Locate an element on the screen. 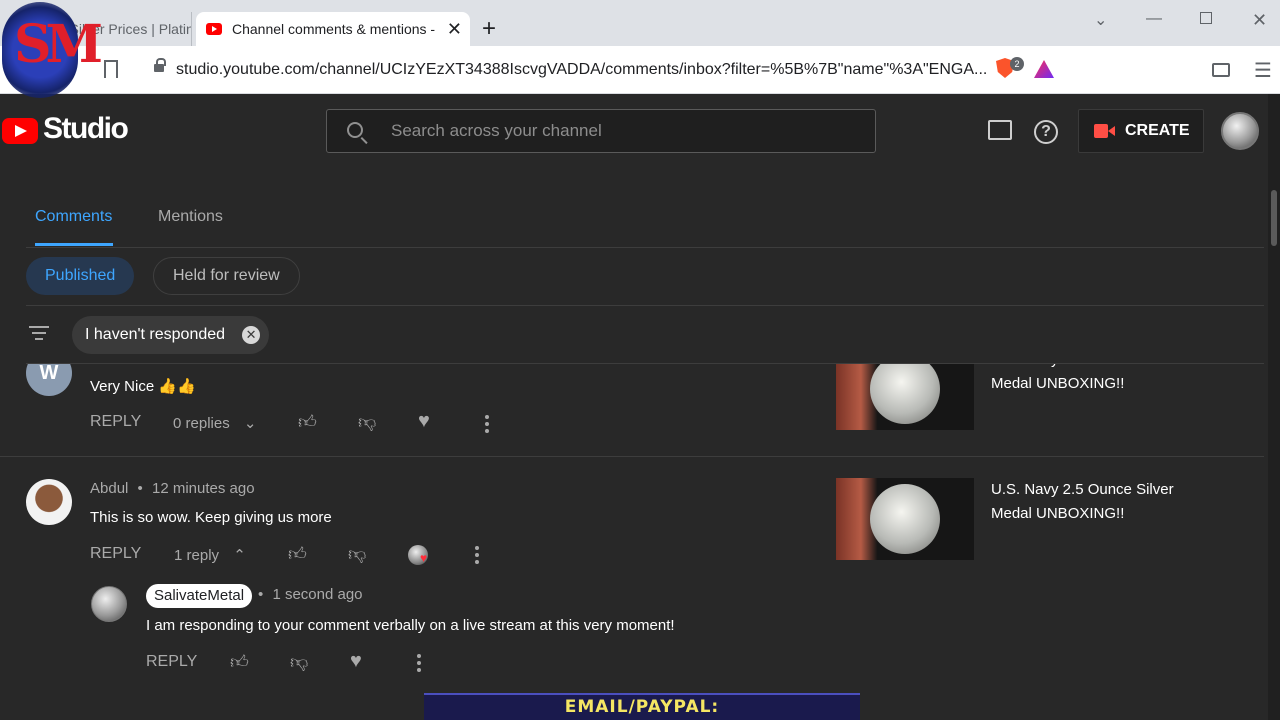  brave-shield-badge: 2 is located at coordinates (1017, 64).